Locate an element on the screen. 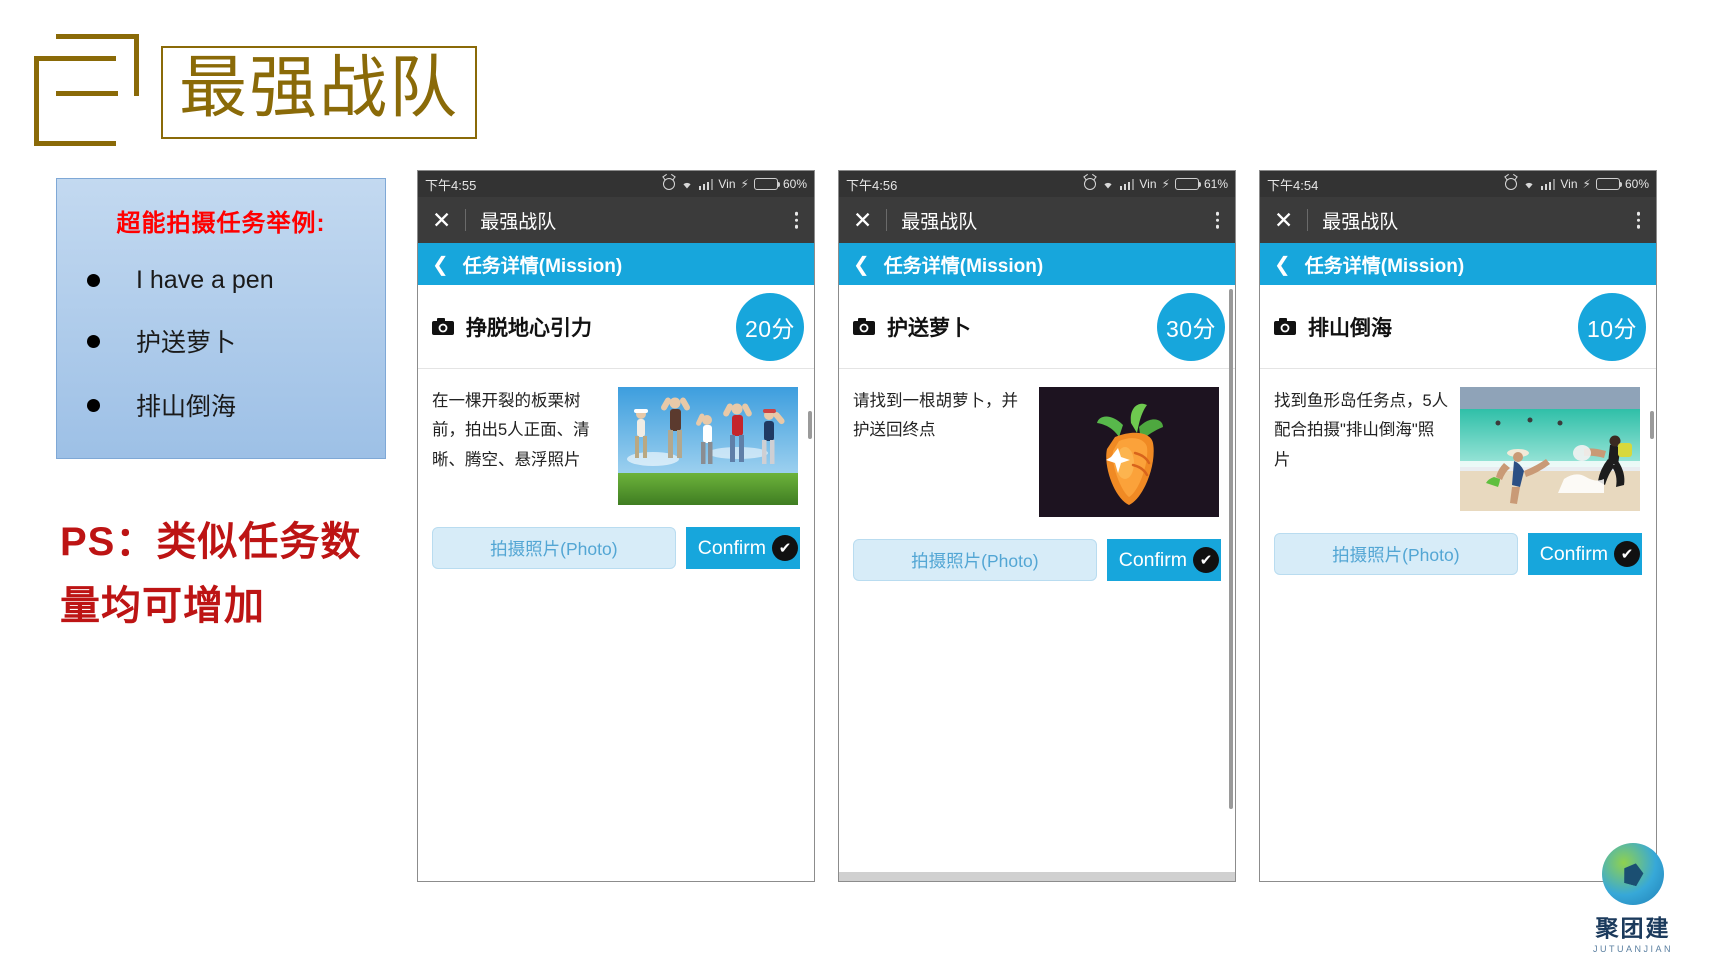 The height and width of the screenshot is (972, 1728). list-item-label: I have a pen is located at coordinates (205, 280).